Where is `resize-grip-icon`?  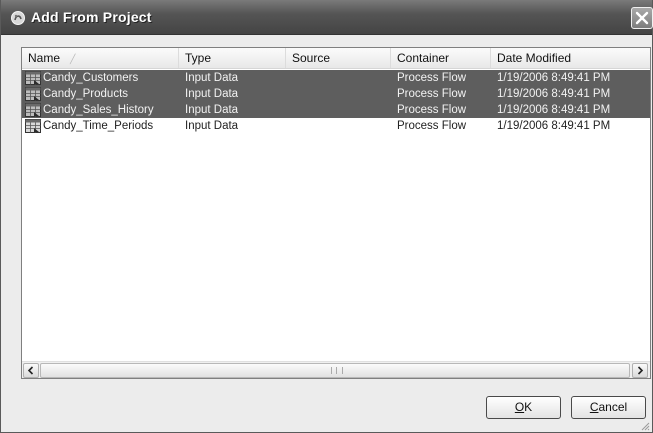
resize-grip-icon is located at coordinates (645, 426).